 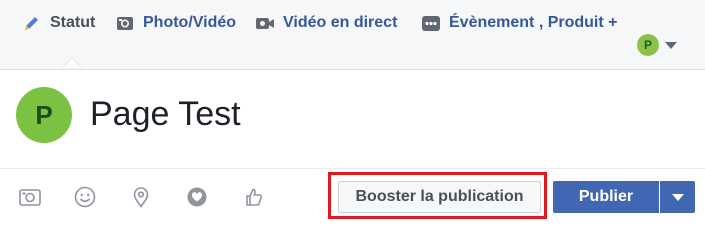 What do you see at coordinates (73, 22) in the screenshot?
I see `tab-label: Statut` at bounding box center [73, 22].